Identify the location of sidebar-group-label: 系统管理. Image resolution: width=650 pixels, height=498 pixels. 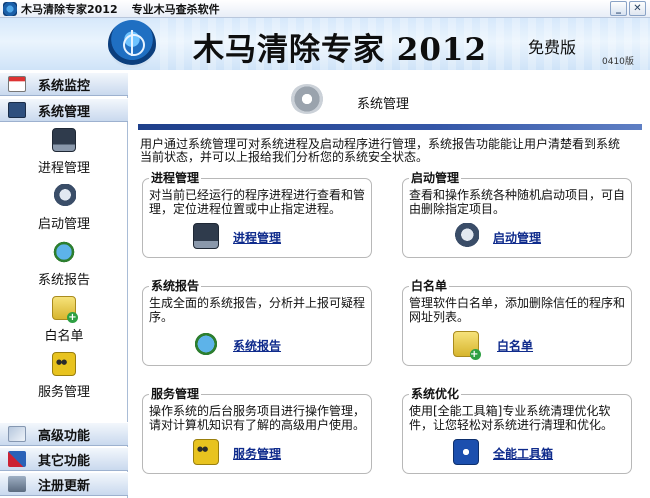
(64, 112).